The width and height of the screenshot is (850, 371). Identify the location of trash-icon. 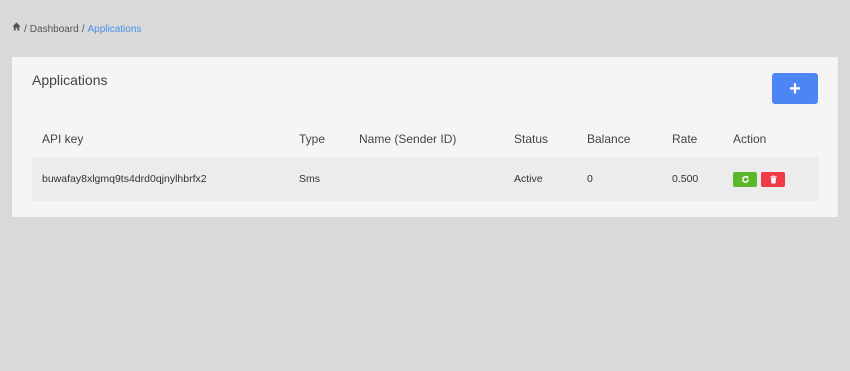
(773, 179).